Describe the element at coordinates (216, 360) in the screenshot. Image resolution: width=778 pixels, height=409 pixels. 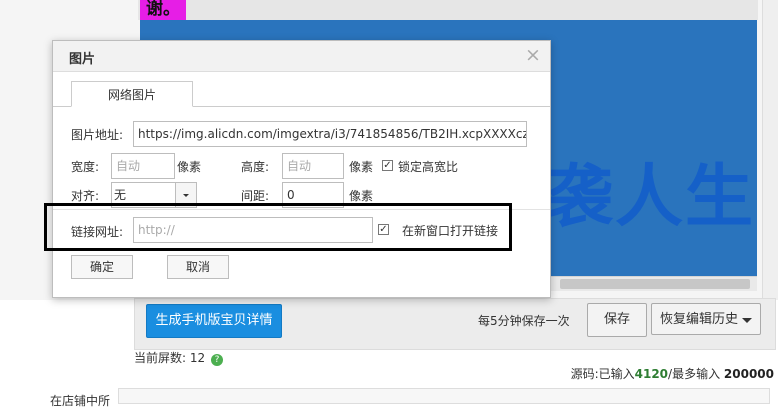
I see `help-icon: ?` at that location.